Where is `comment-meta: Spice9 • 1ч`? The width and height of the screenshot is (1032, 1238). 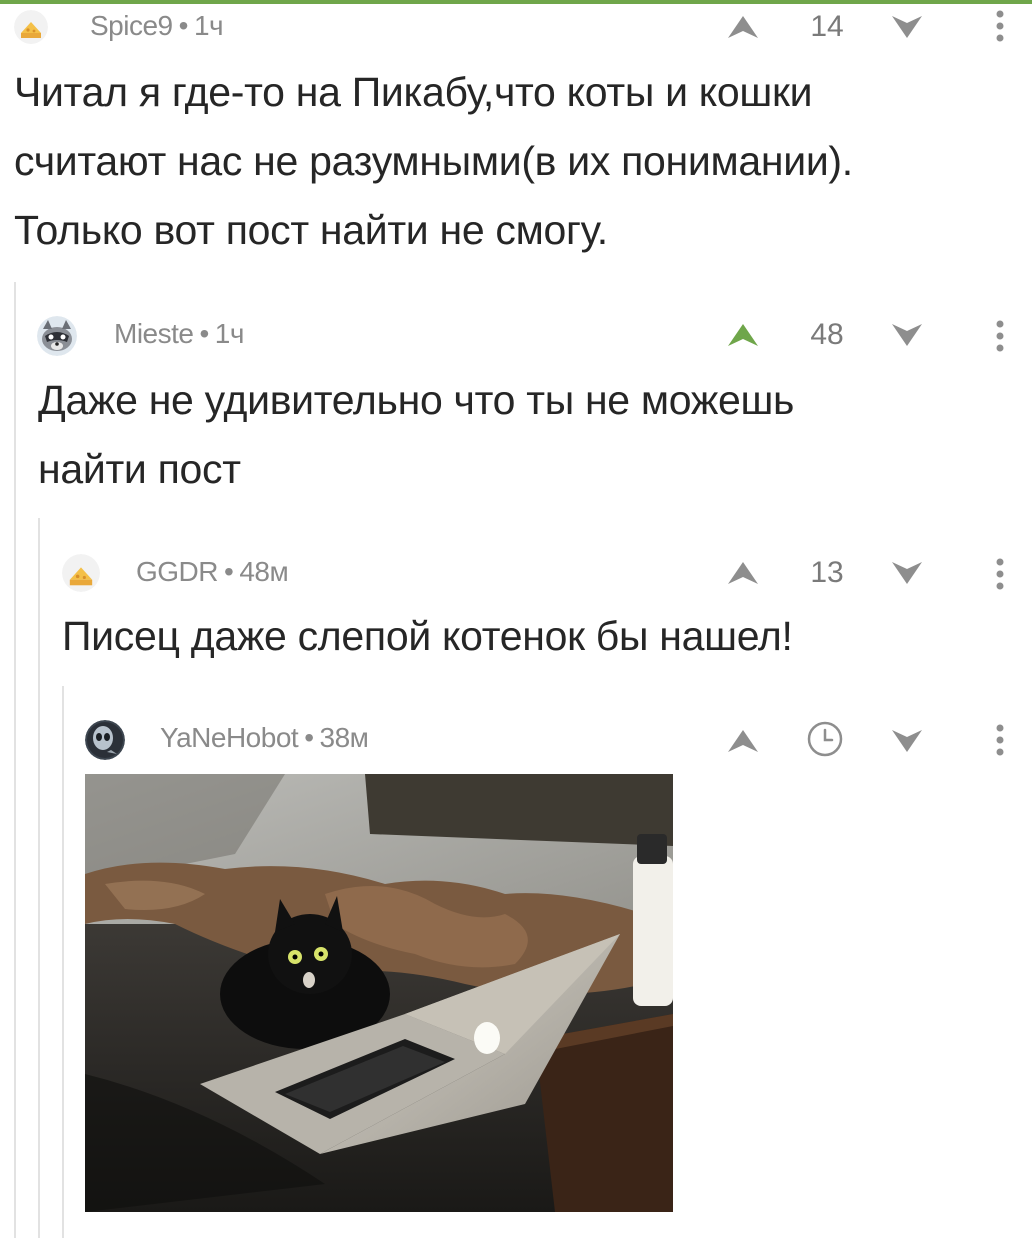
comment-meta: Spice9 • 1ч is located at coordinates (157, 26).